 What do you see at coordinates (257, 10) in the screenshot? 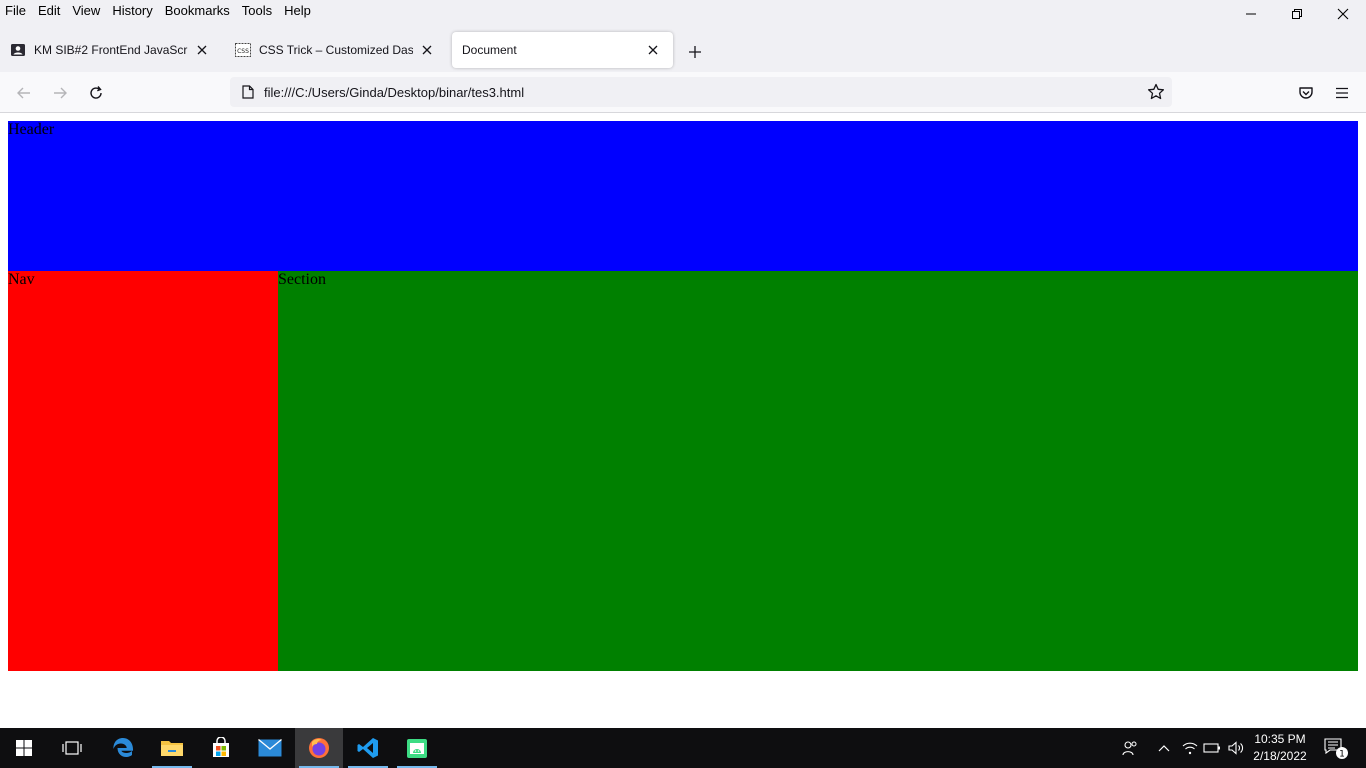
I see `menu-tools: Tools` at bounding box center [257, 10].